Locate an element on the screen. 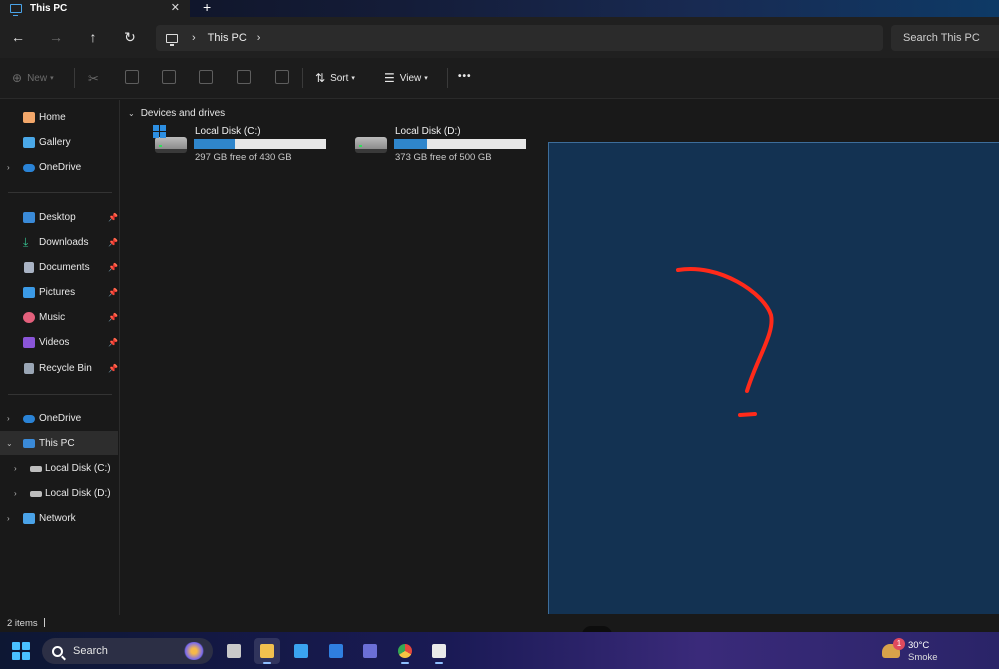 The height and width of the screenshot is (669, 999). recycle-bin-icon is located at coordinates (29, 368).